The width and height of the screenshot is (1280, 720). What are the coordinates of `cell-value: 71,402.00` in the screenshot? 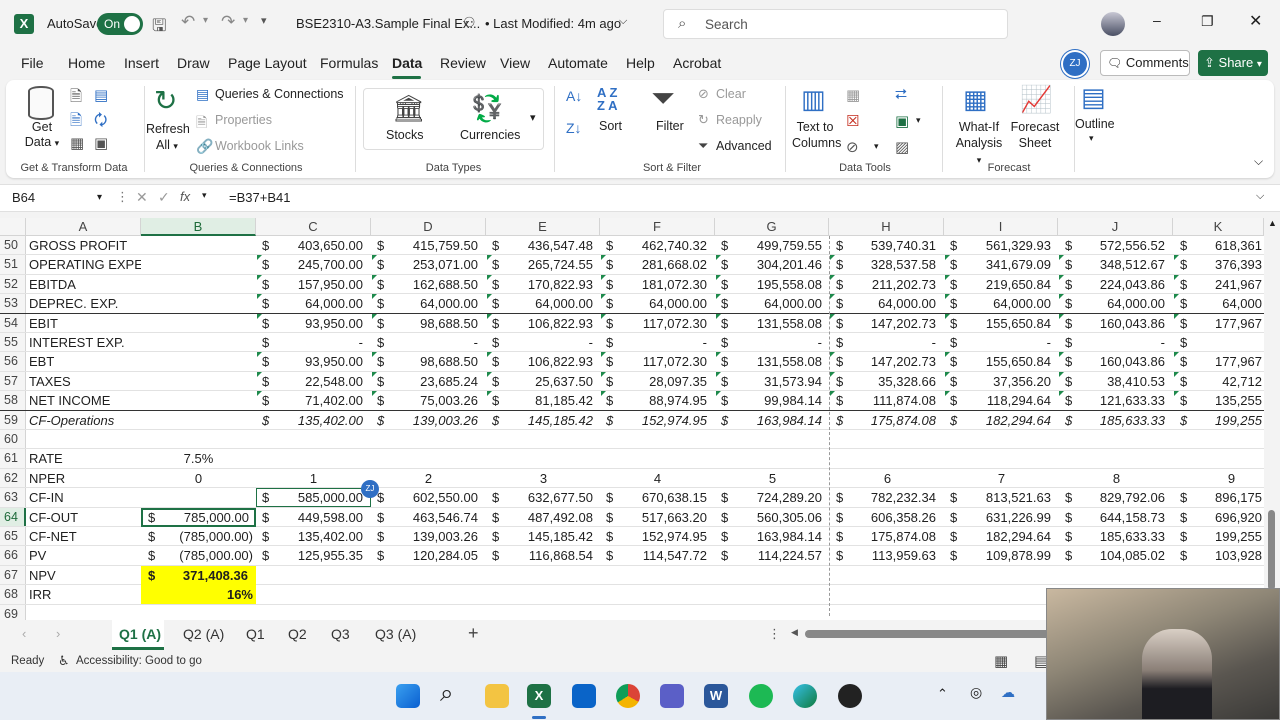 It's located at (308, 400).